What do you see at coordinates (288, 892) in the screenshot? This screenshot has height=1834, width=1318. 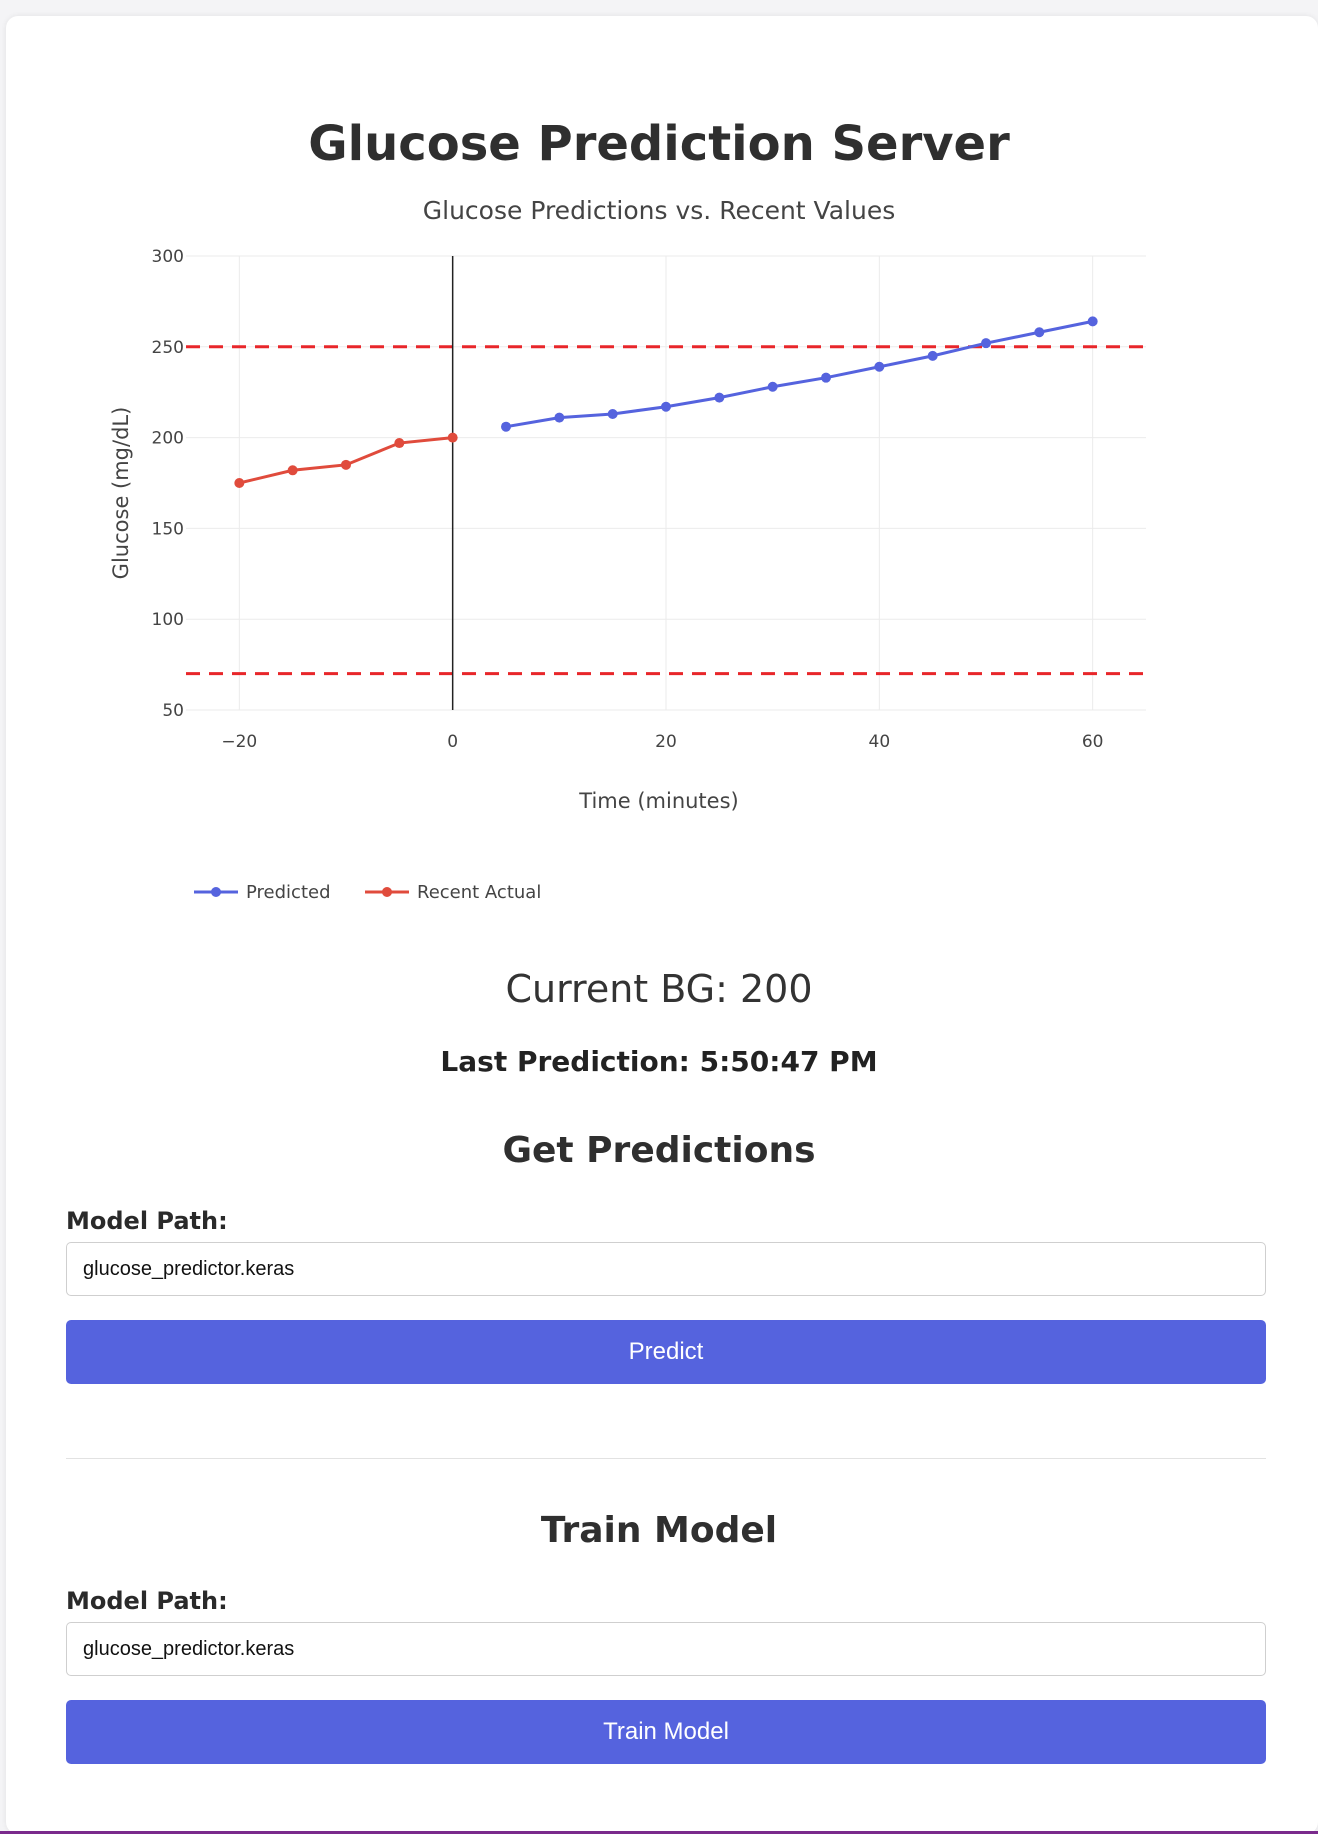 I see `legend-label: Predicted` at bounding box center [288, 892].